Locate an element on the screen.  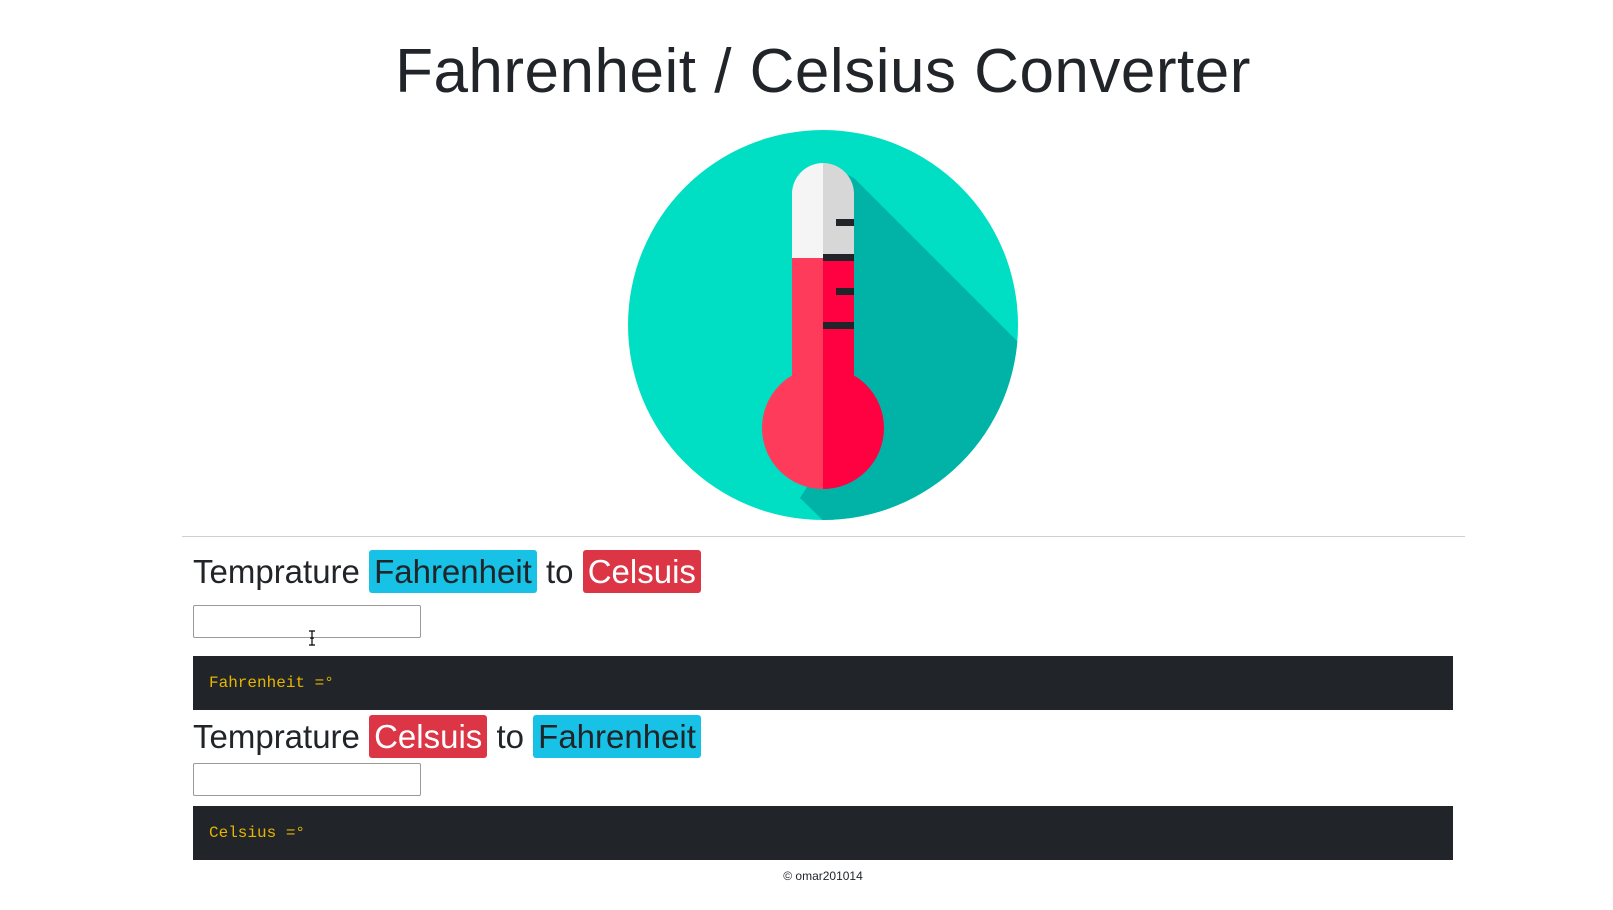
f-to-c-heading-word: Temprature is located at coordinates (276, 571).